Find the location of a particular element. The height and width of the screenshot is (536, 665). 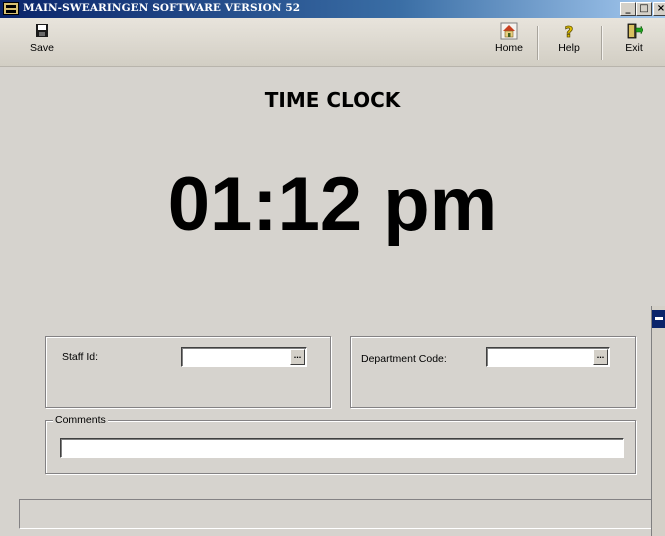

department-code-label: Department Code: is located at coordinates (404, 359).